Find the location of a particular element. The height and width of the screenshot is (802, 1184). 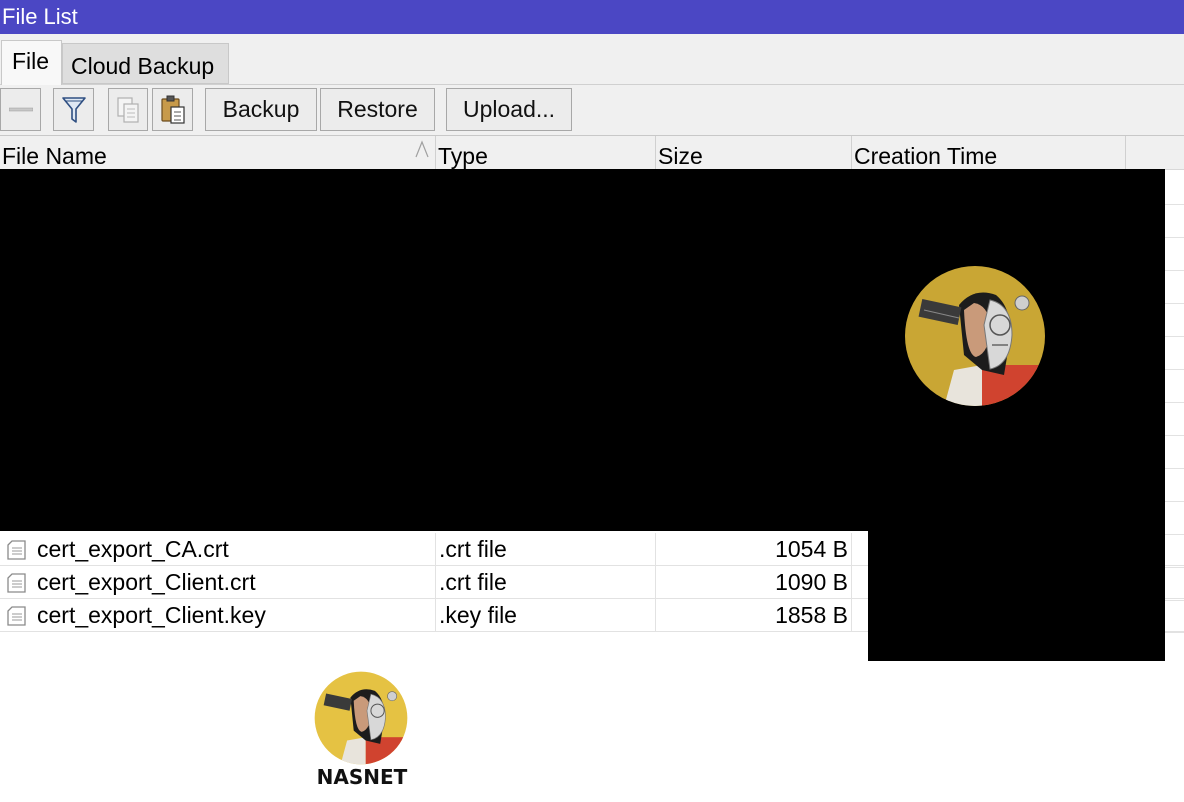

cell-type: .key file is located at coordinates (546, 615).